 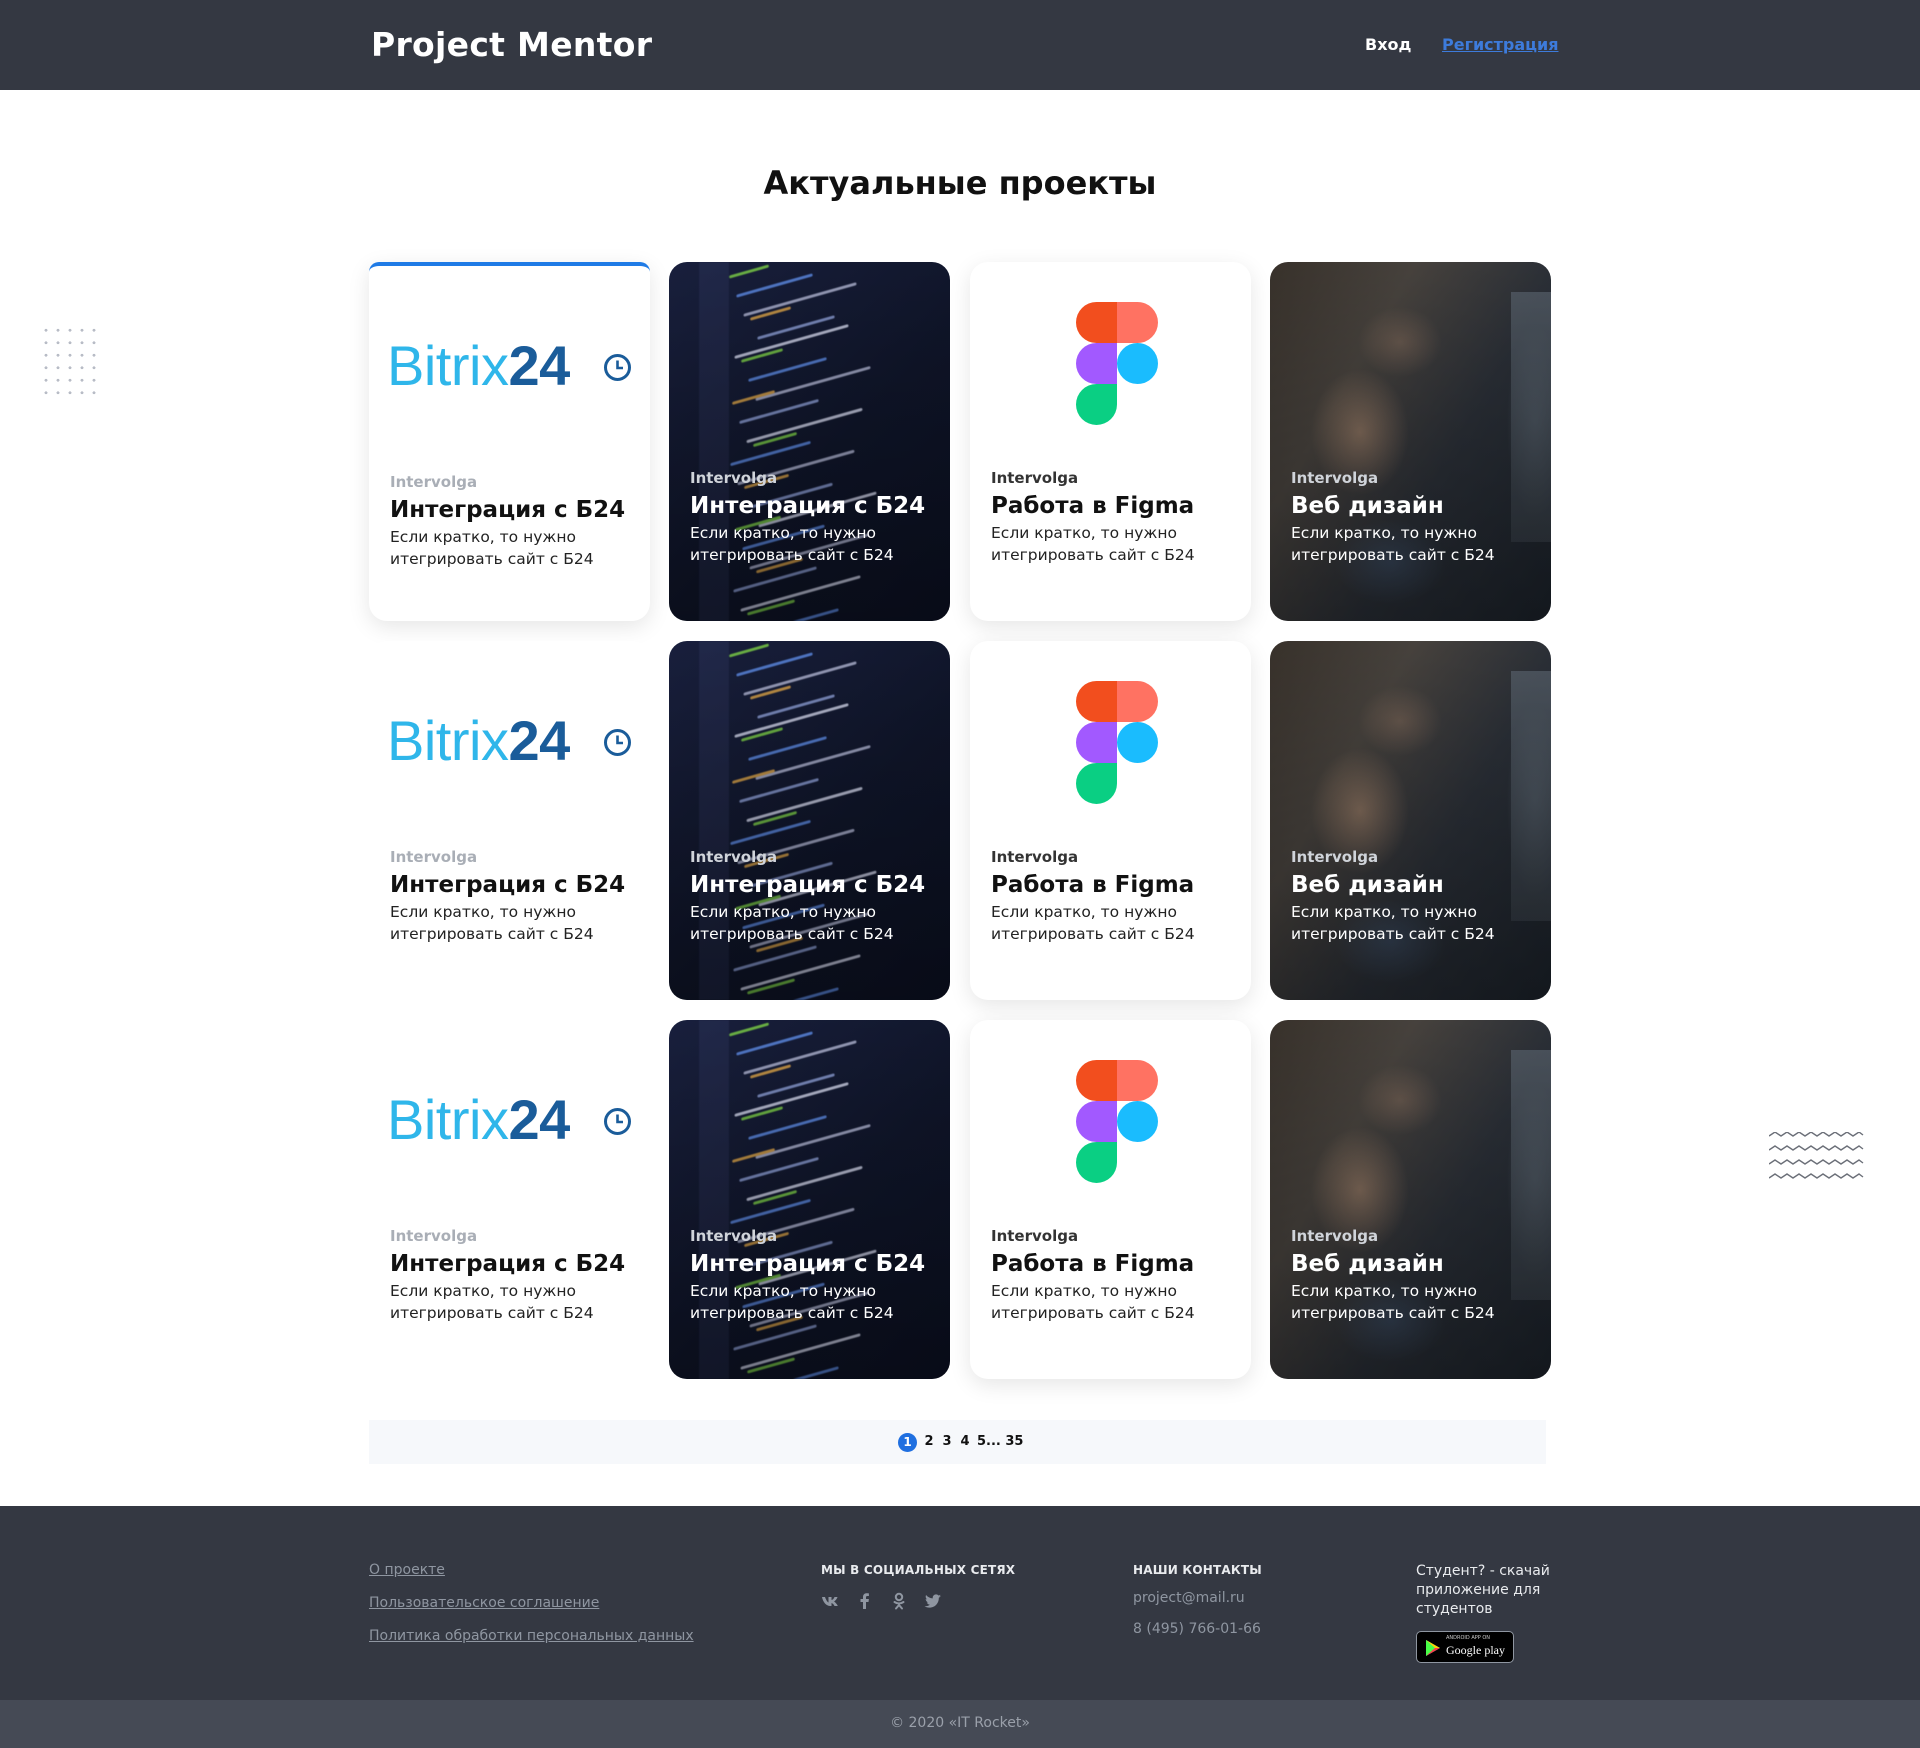 I want to click on footer-link-about: О проекте, so click(x=531, y=1570).